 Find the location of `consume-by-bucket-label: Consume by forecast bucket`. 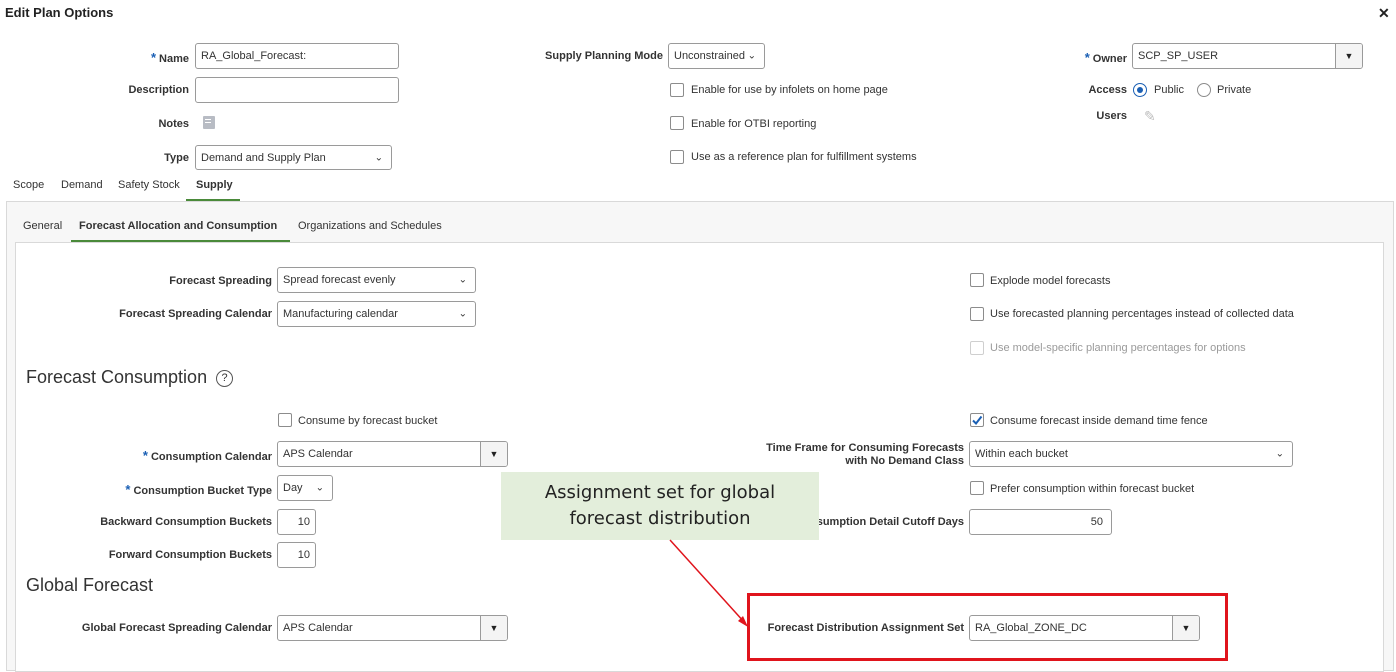

consume-by-bucket-label: Consume by forecast bucket is located at coordinates (368, 421).